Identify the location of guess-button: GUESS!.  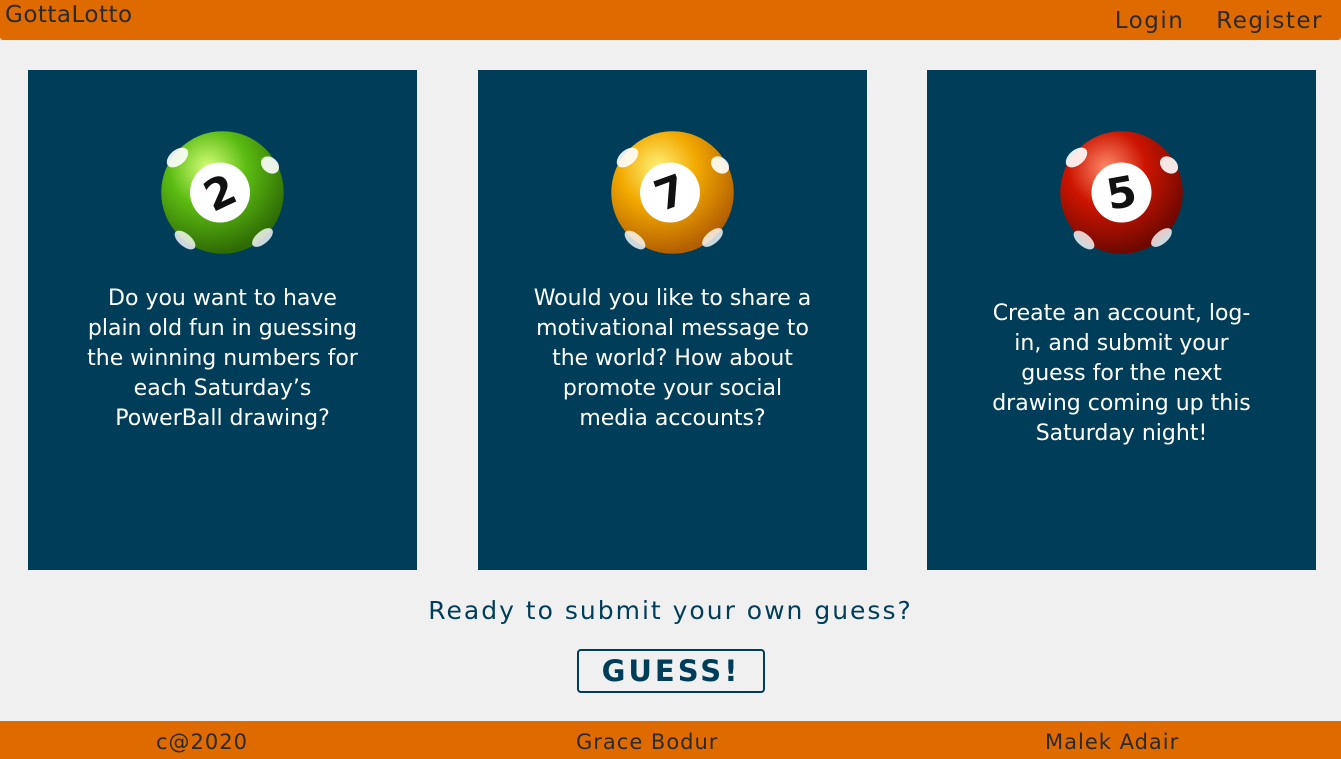
(671, 671).